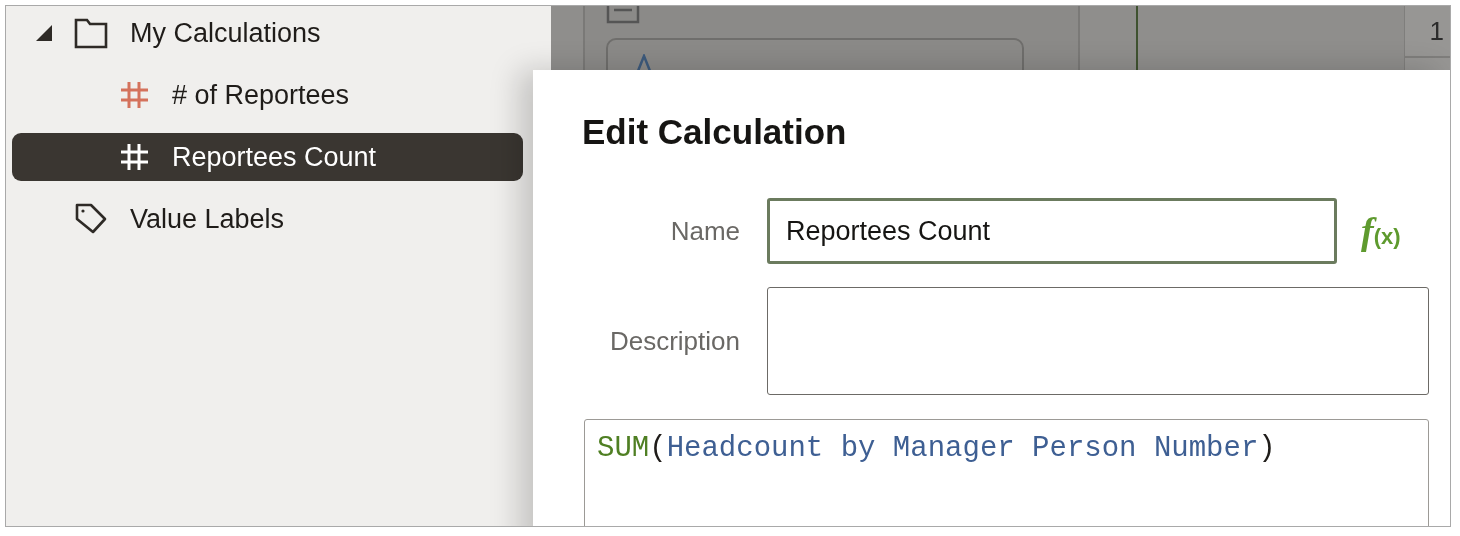 Image resolution: width=1460 pixels, height=536 pixels. Describe the element at coordinates (267, 157) in the screenshot. I see `tree-item: Reportees Count` at that location.